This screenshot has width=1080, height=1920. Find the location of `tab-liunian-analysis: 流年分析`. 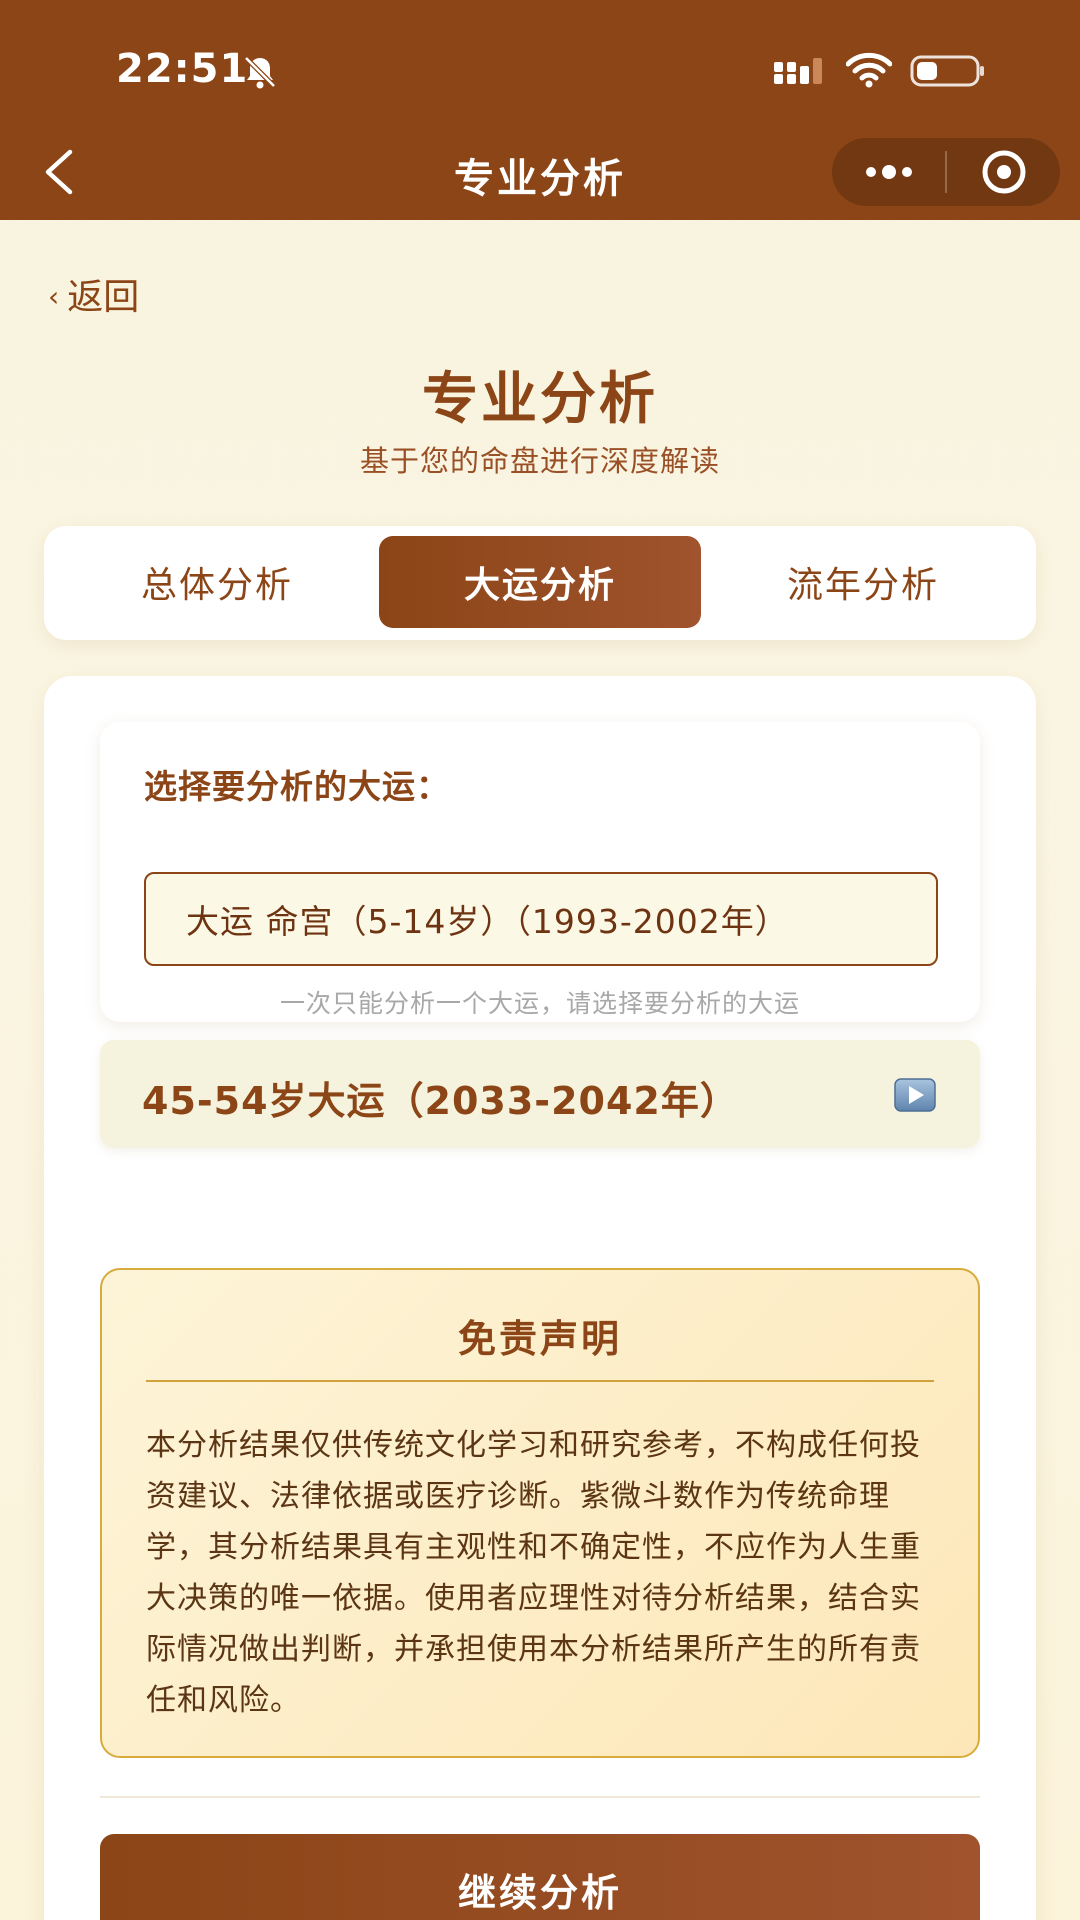

tab-liunian-analysis: 流年分析 is located at coordinates (863, 582).